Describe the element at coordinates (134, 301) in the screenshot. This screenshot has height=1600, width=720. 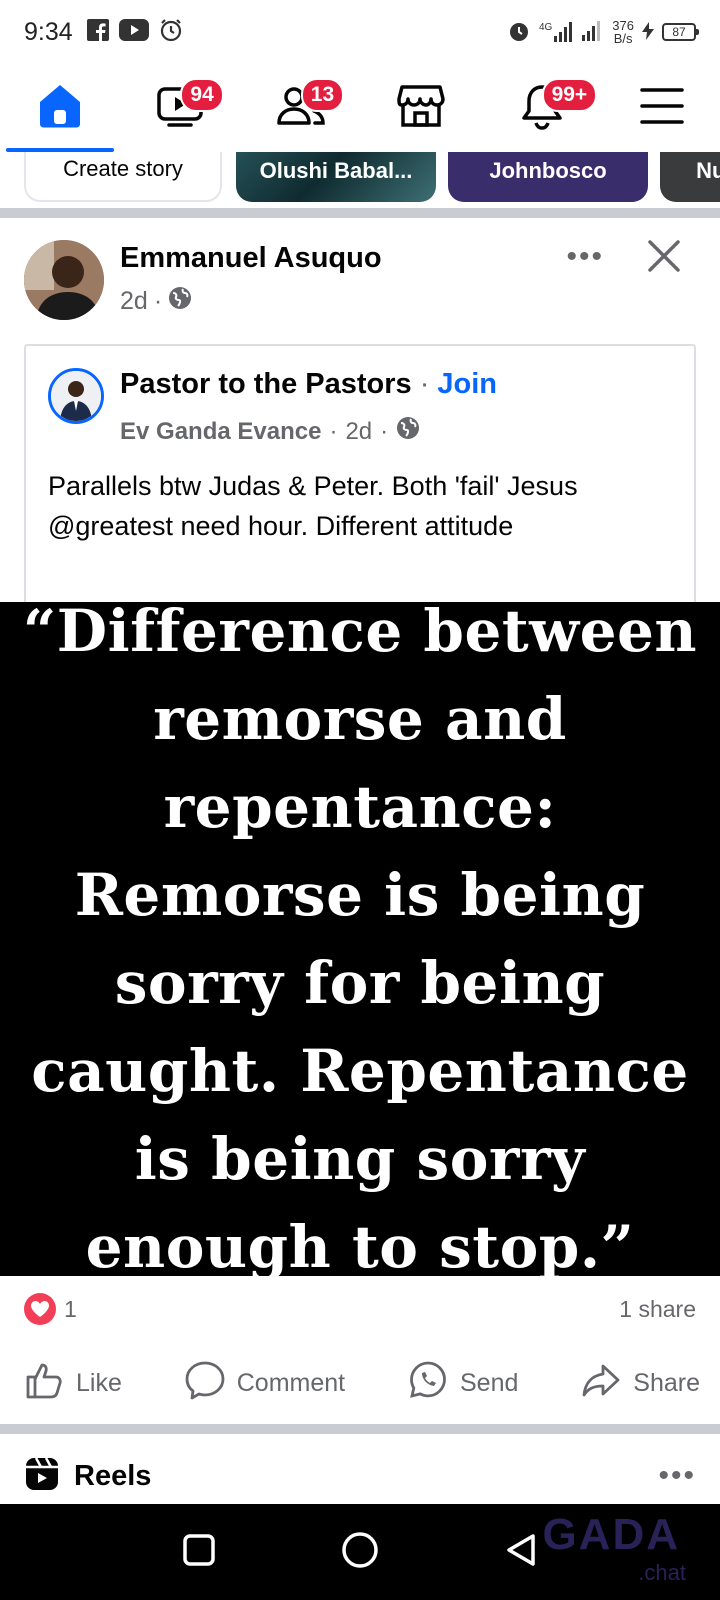
I see `post-time: 2d` at that location.